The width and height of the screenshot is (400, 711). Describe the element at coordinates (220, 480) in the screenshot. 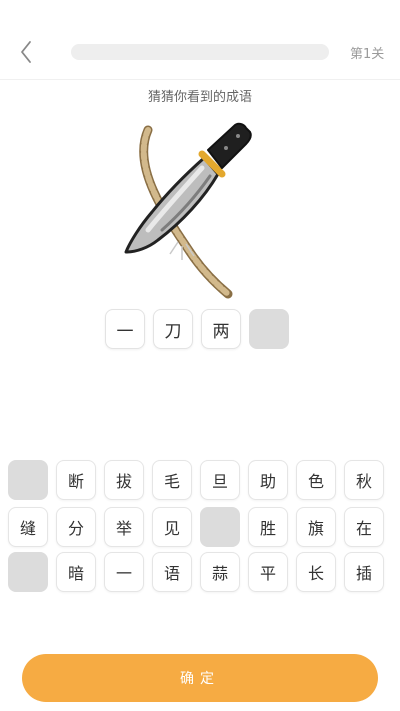

I see `choice-tile: 旦` at that location.